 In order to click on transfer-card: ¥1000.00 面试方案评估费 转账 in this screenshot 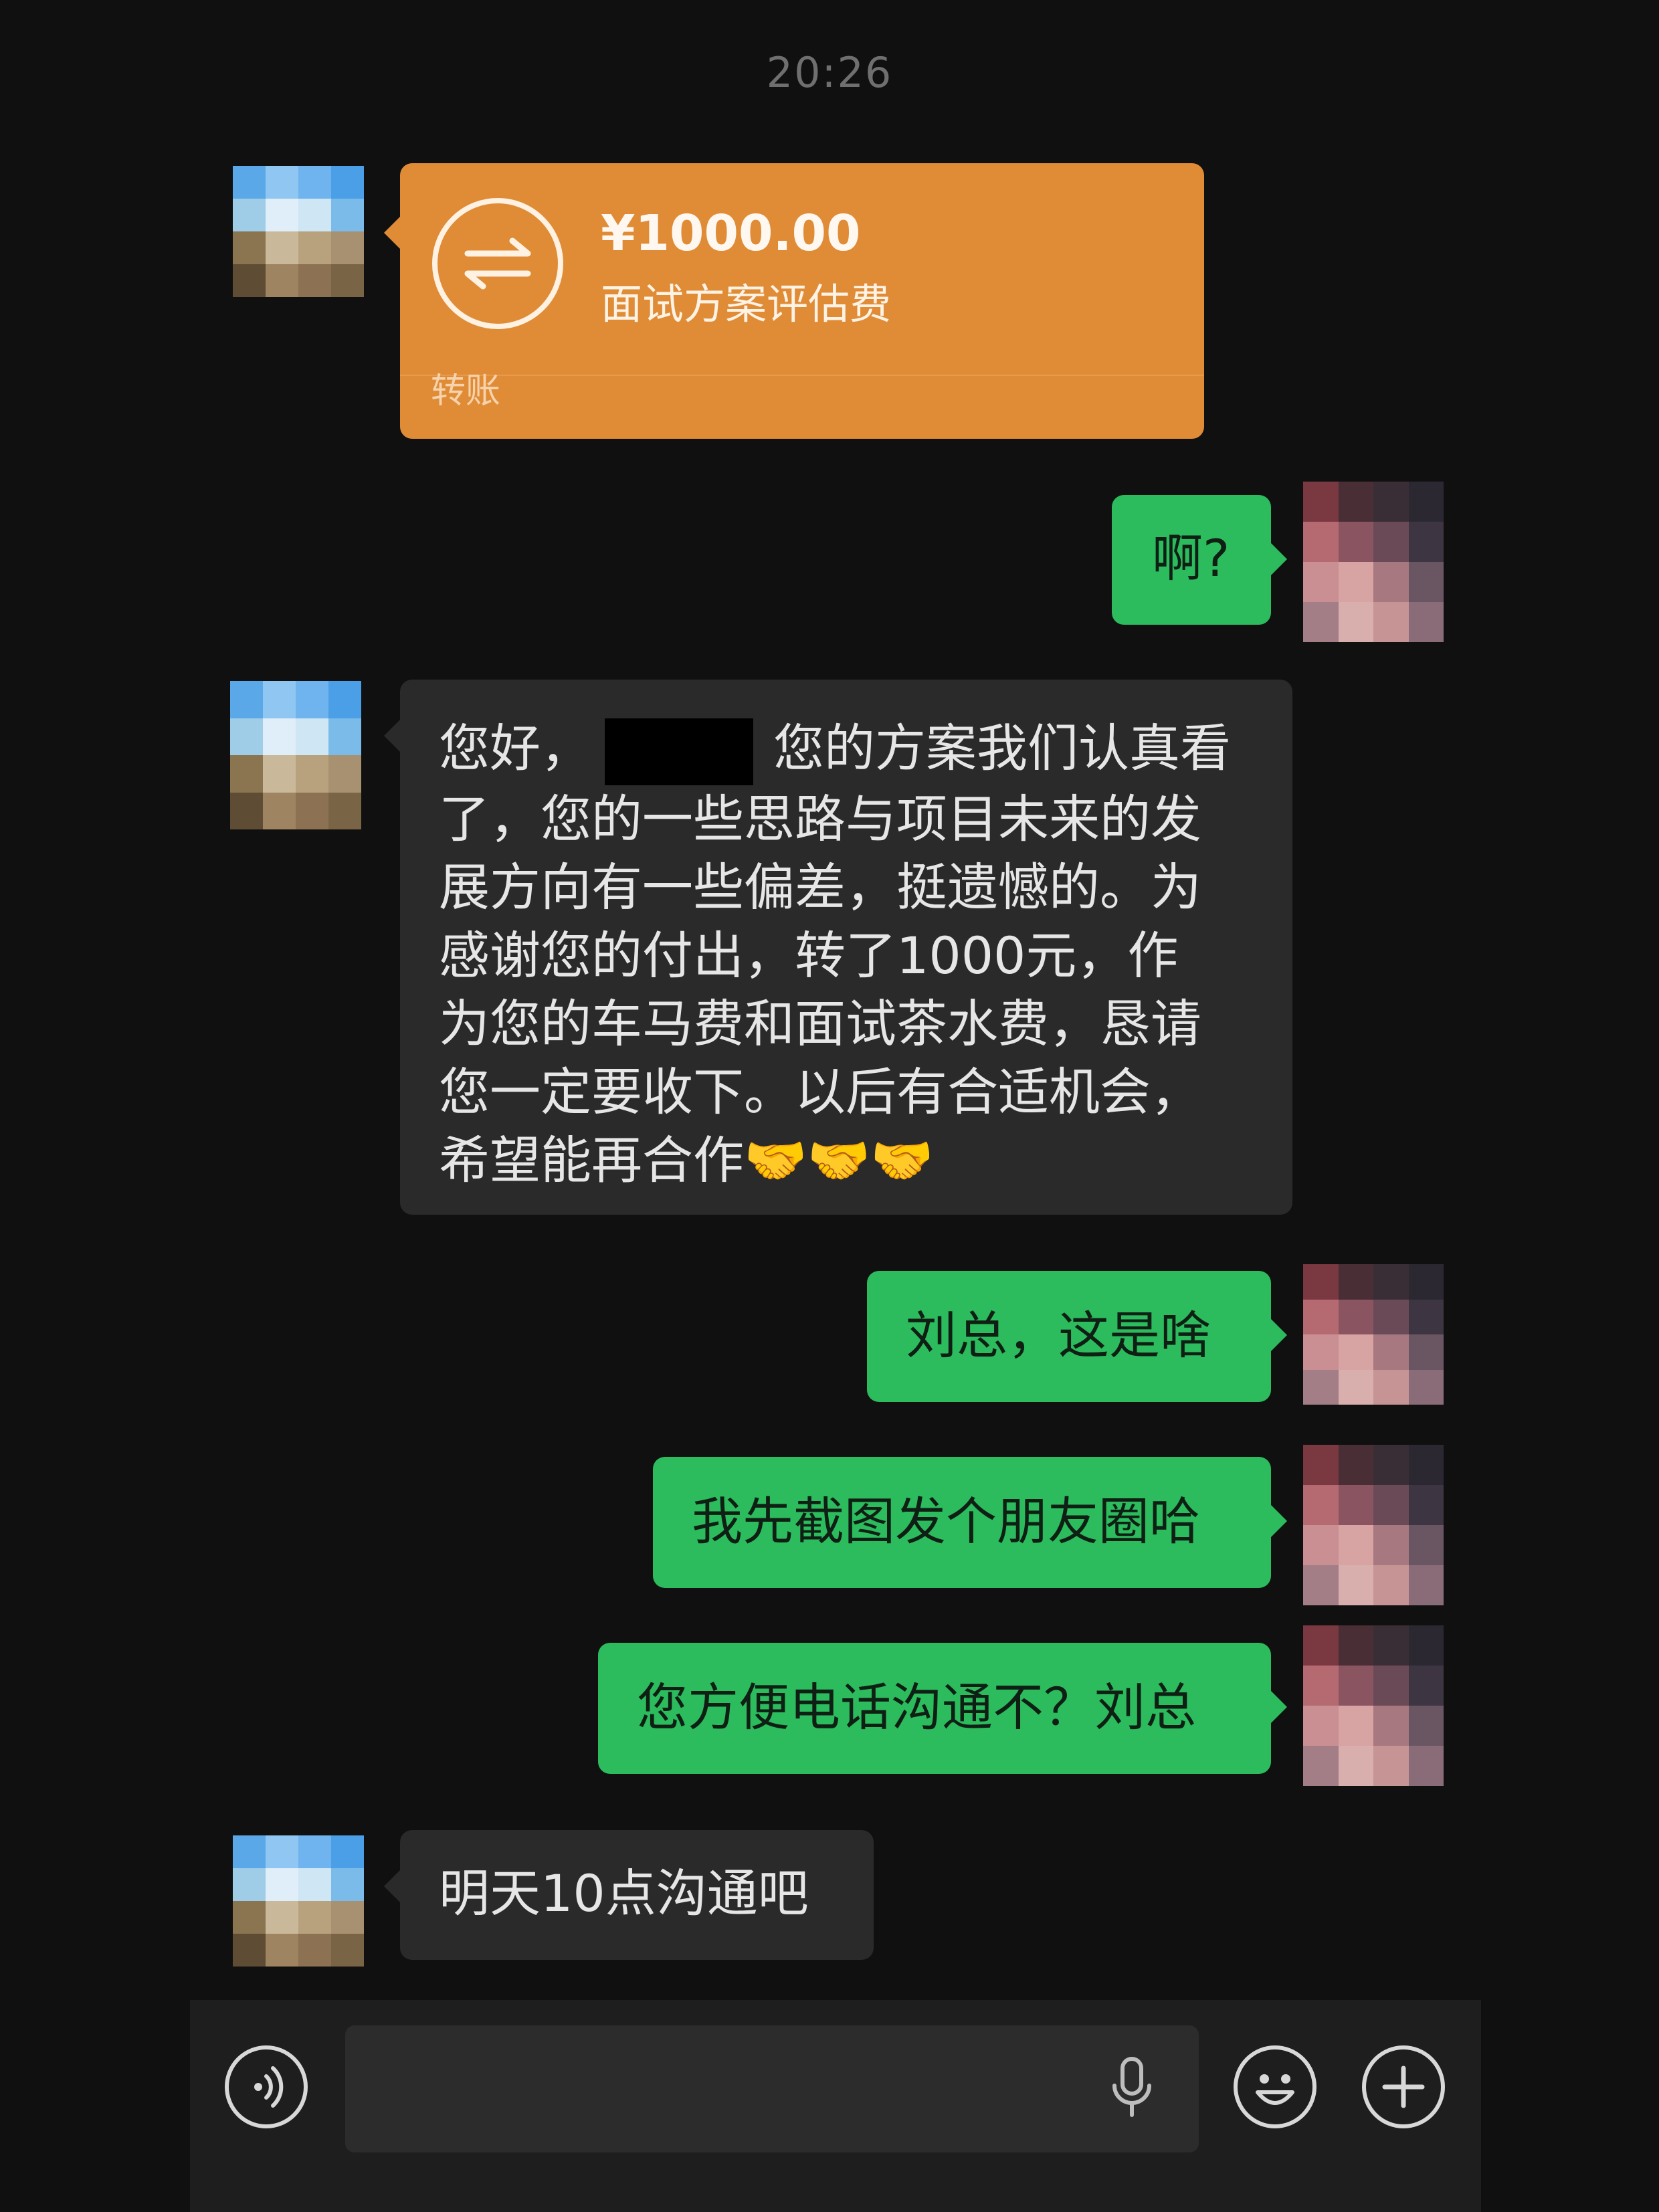, I will do `click(794, 301)`.